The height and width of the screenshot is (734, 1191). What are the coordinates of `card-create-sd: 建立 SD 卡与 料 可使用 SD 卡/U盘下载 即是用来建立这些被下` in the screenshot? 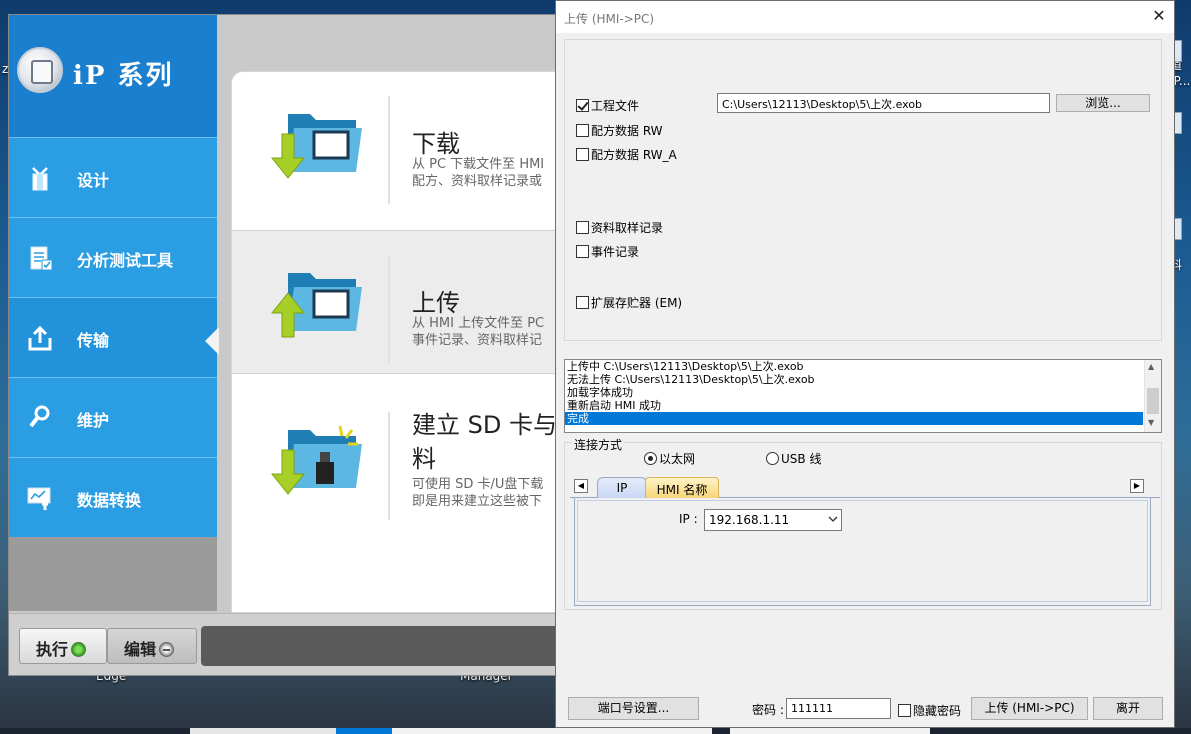 It's located at (394, 460).